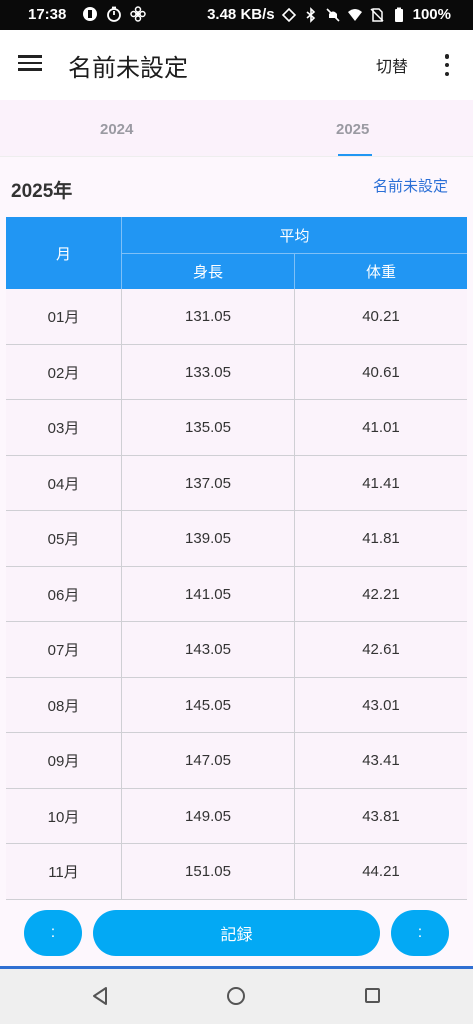 The image size is (473, 1024). Describe the element at coordinates (64, 483) in the screenshot. I see `month-cell: 04月` at that location.